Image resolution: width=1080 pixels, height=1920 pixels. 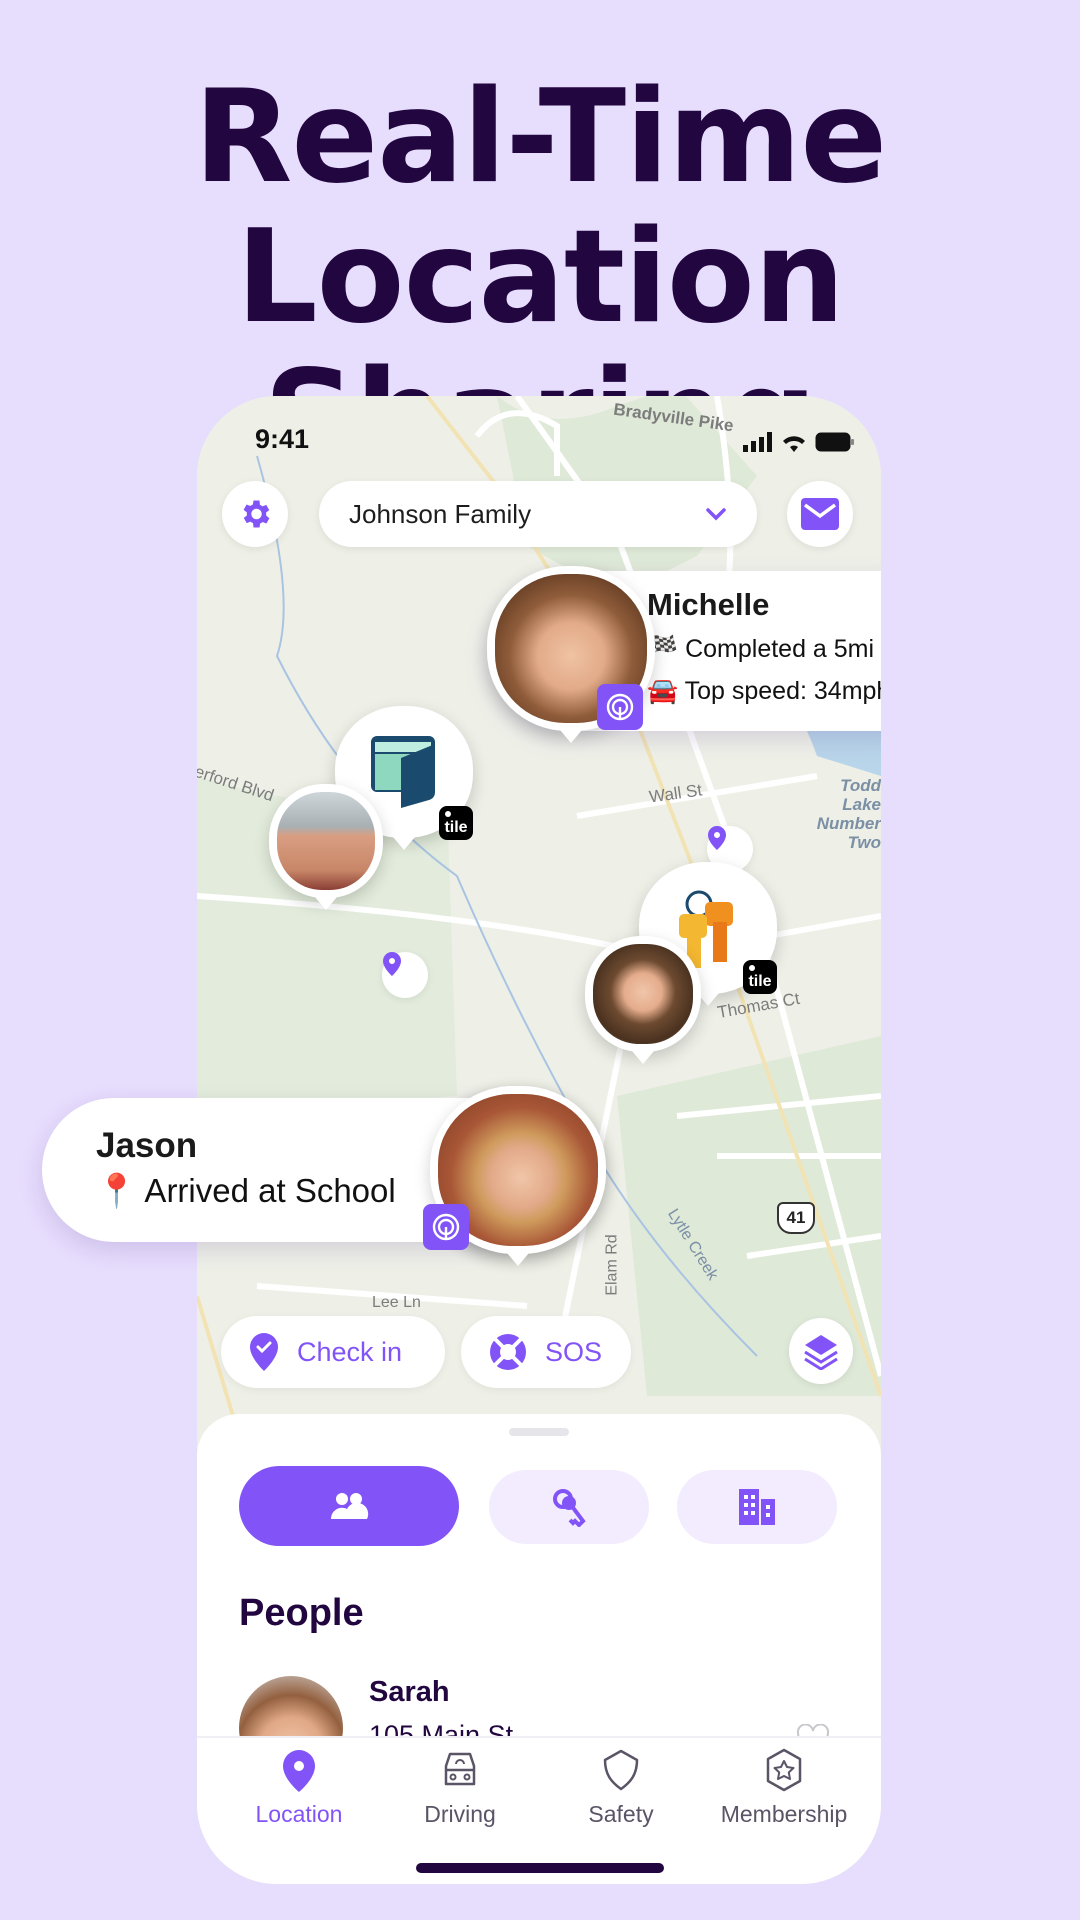 What do you see at coordinates (621, 1770) in the screenshot?
I see `shield-icon` at bounding box center [621, 1770].